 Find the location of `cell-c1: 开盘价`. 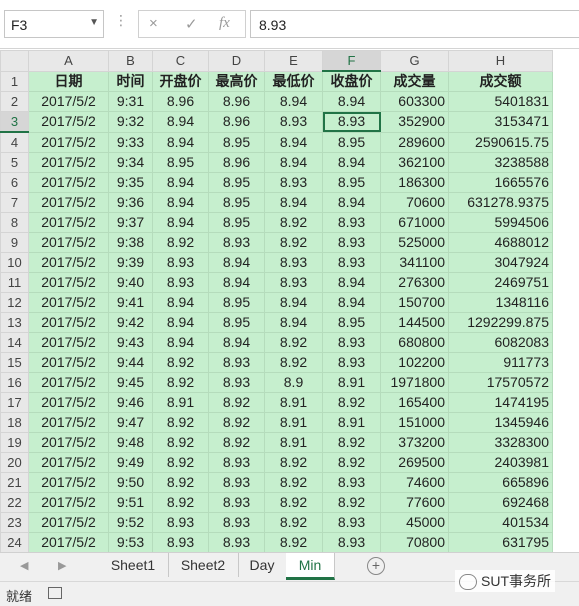

cell-c1: 开盘价 is located at coordinates (180, 81).